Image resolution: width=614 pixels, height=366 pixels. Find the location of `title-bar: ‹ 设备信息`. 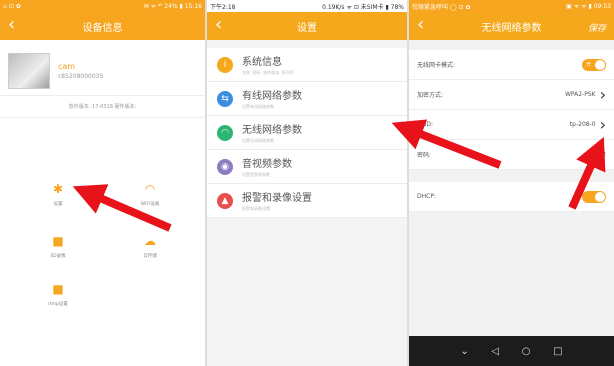

title-bar: ‹ 设备信息 is located at coordinates (102, 26).